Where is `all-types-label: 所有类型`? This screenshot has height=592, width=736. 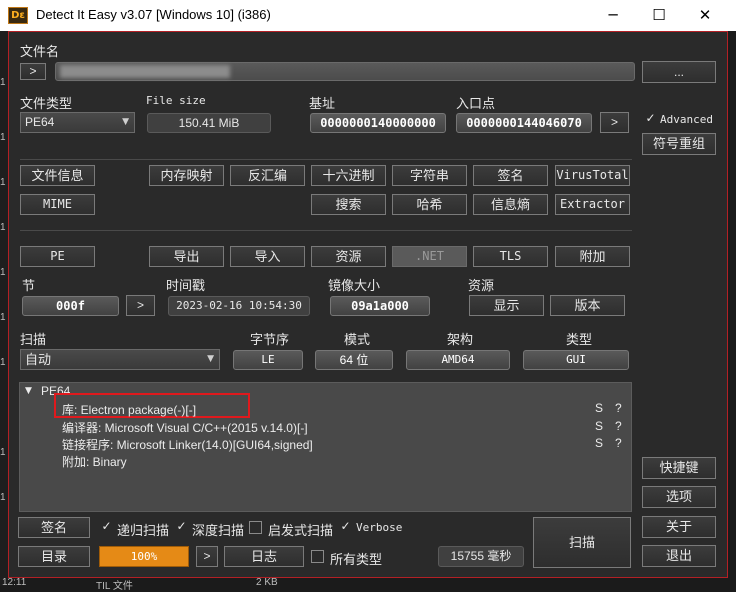
all-types-label: 所有类型 is located at coordinates (356, 559).